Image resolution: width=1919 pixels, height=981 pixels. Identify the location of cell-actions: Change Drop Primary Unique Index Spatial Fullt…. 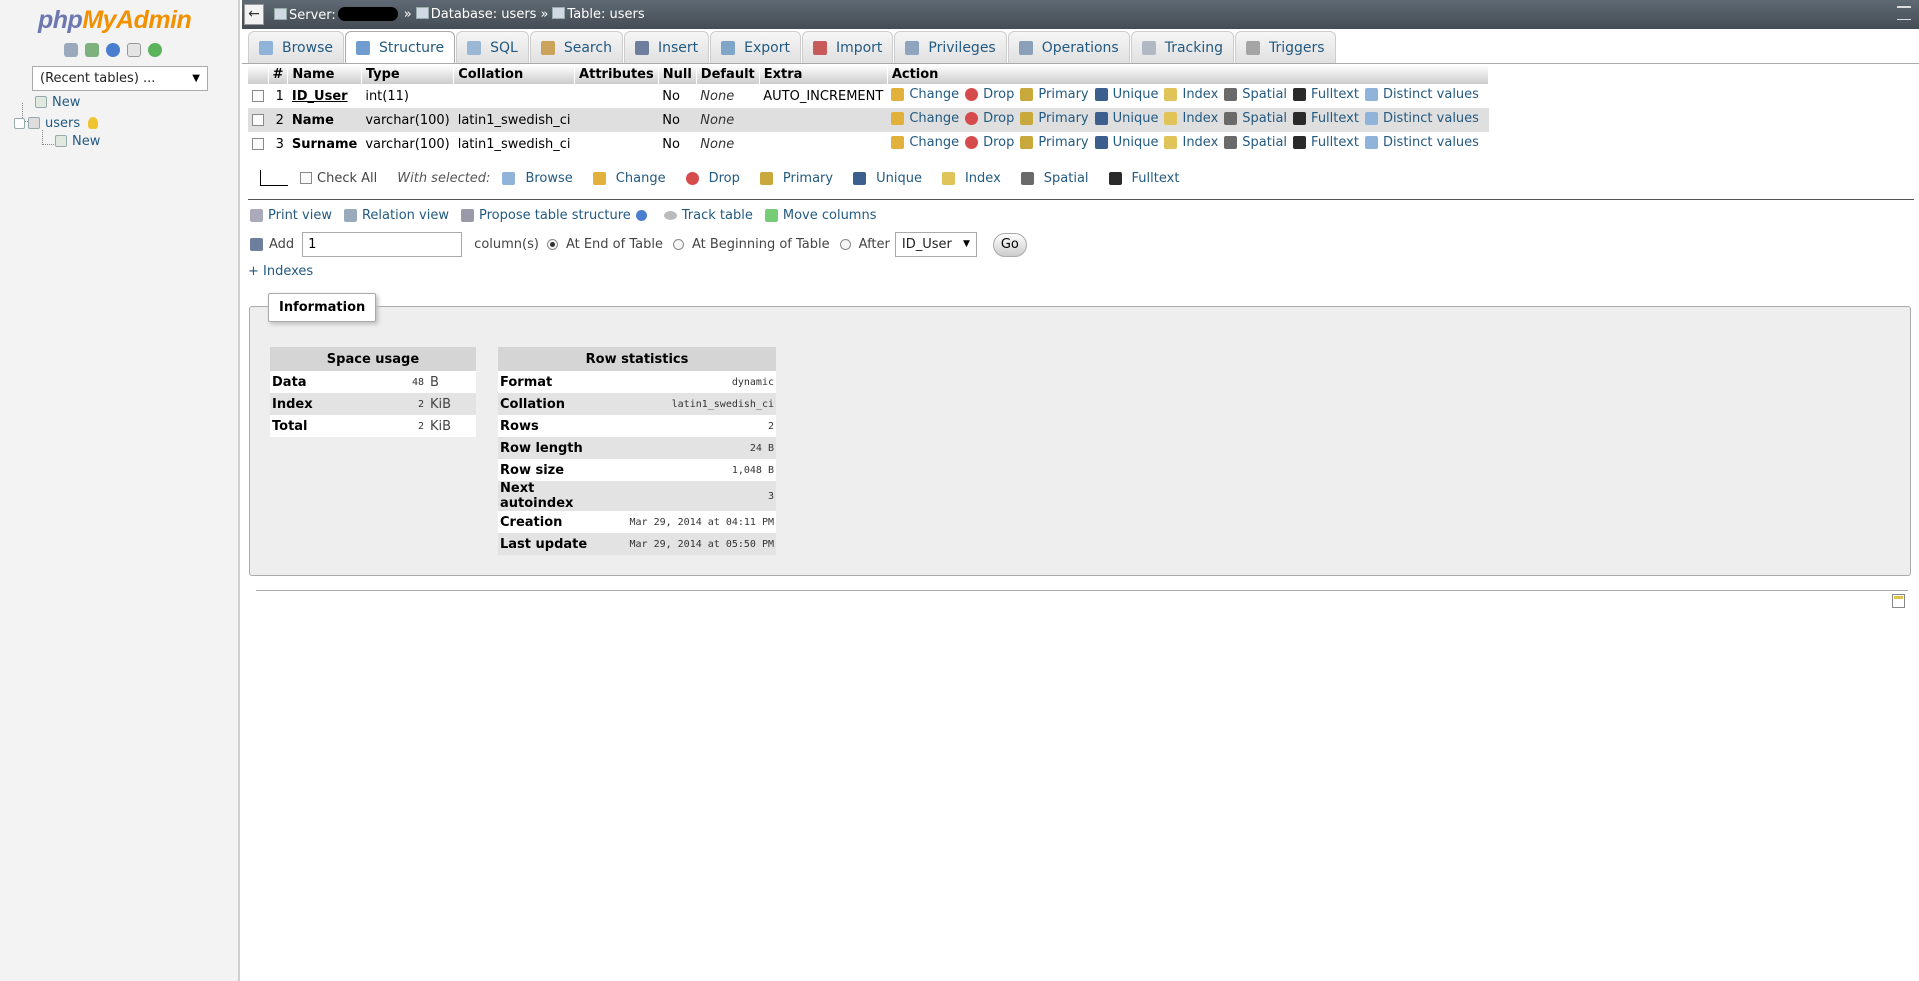
(1188, 96).